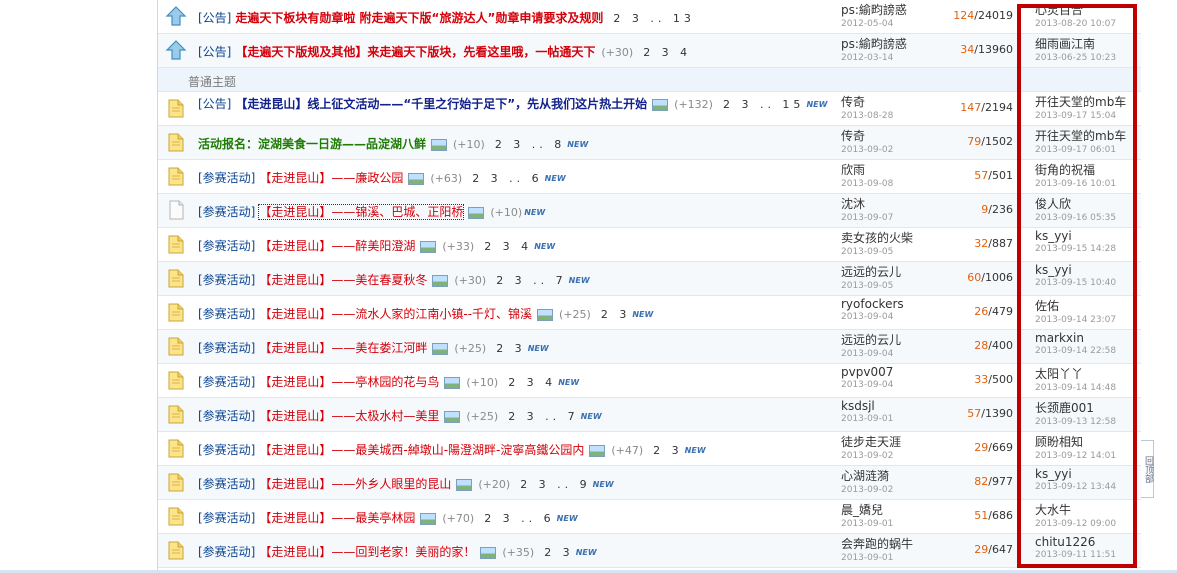 This screenshot has width=1177, height=573. Describe the element at coordinates (361, 212) in the screenshot. I see `thread-title-link: 【走进昆山】——锦溪、巴城、正阳桥` at that location.